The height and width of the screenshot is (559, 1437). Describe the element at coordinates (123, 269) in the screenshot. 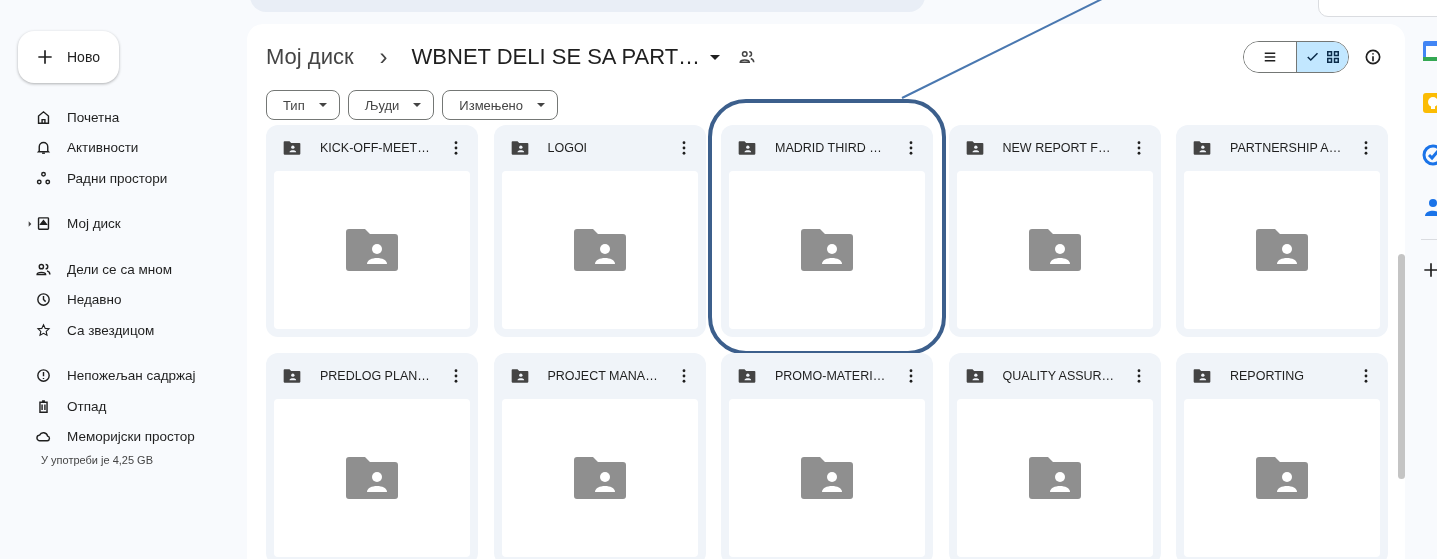

I see `sidebar-item: Дели се са мном` at that location.